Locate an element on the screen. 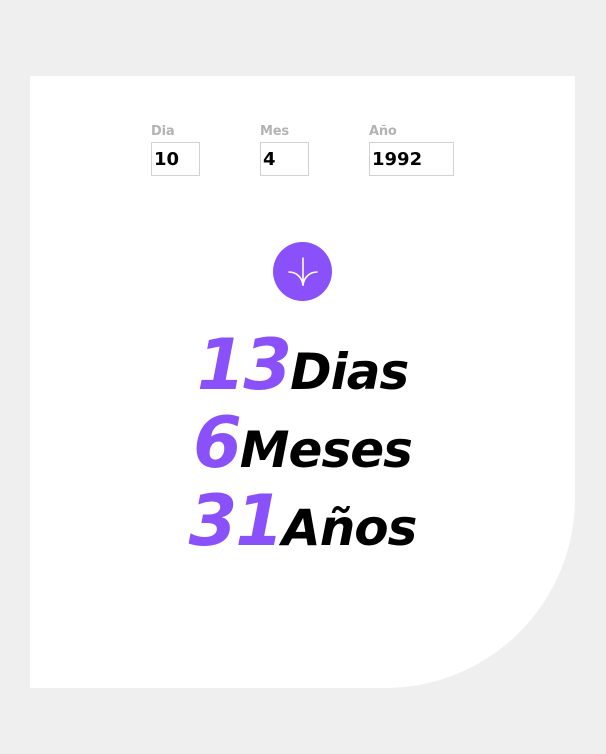 The height and width of the screenshot is (754, 606). submit-button is located at coordinates (302, 271).